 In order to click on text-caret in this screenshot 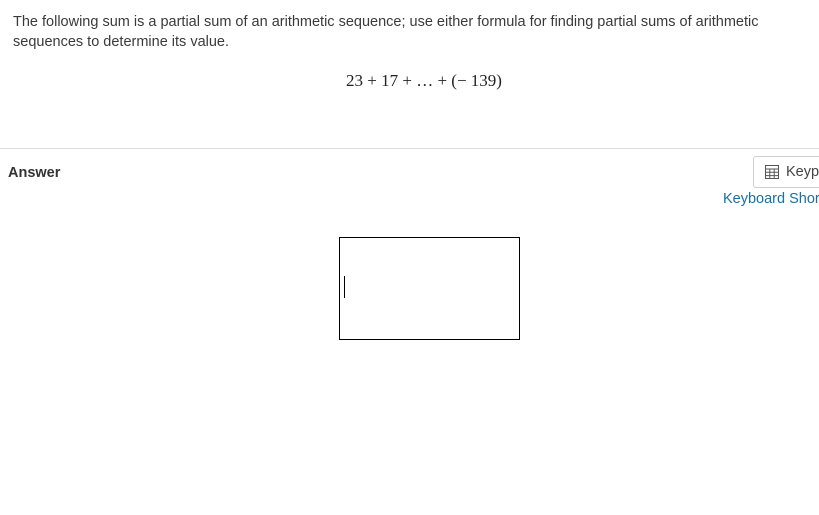, I will do `click(344, 287)`.